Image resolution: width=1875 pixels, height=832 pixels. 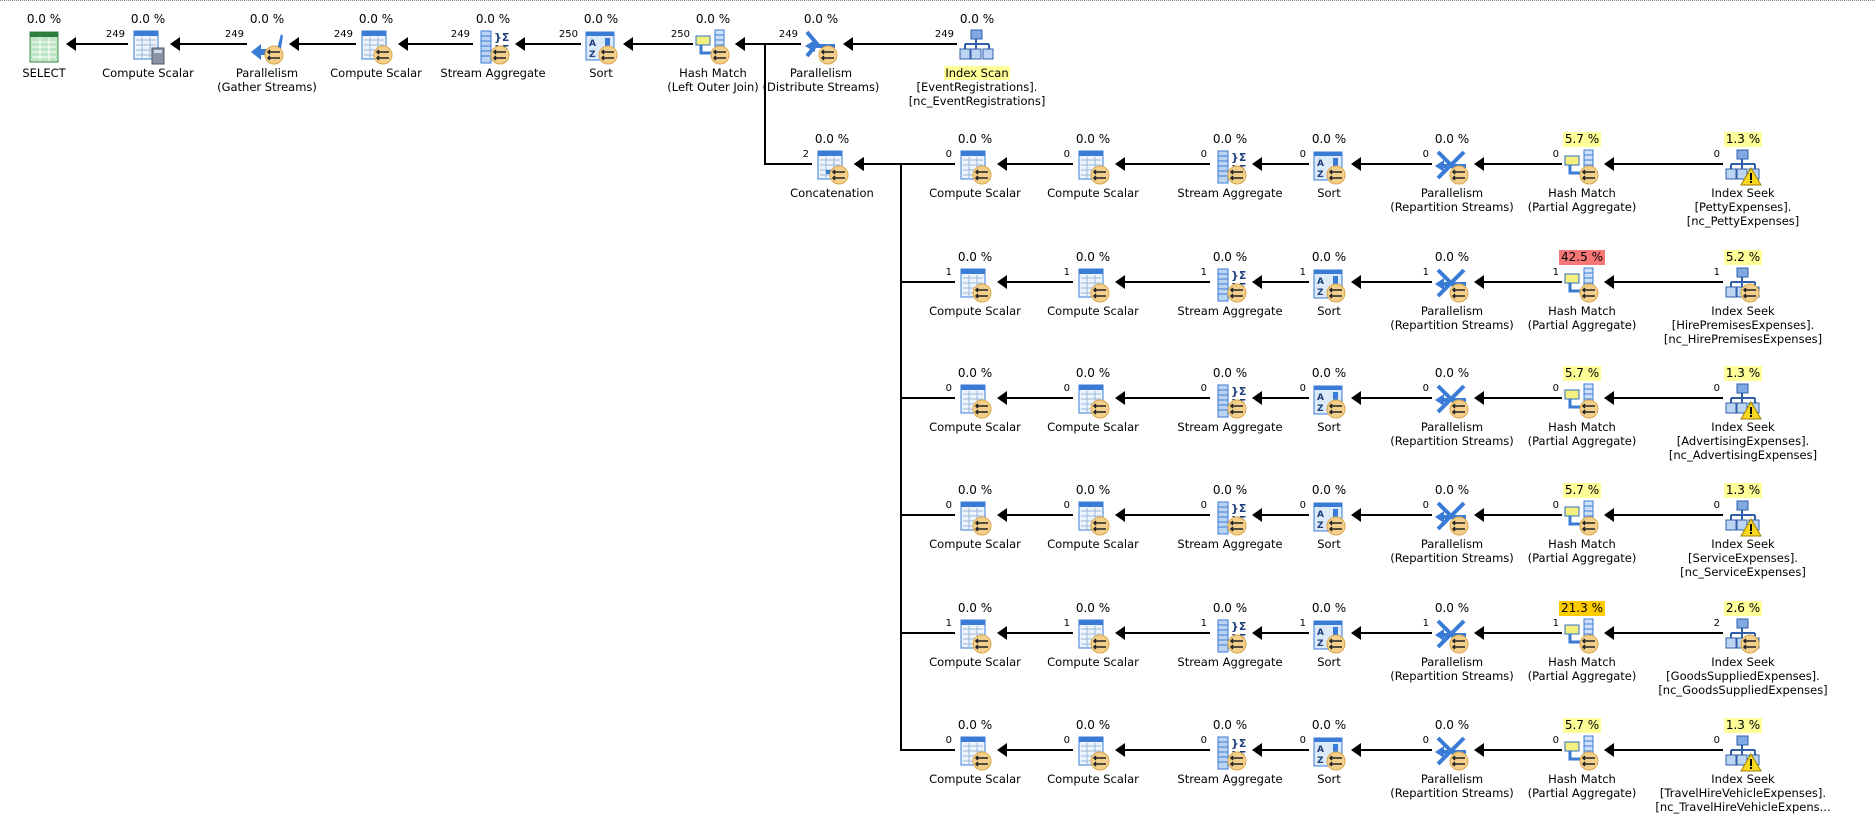 I want to click on parallelism-distribute-icon, so click(x=821, y=47).